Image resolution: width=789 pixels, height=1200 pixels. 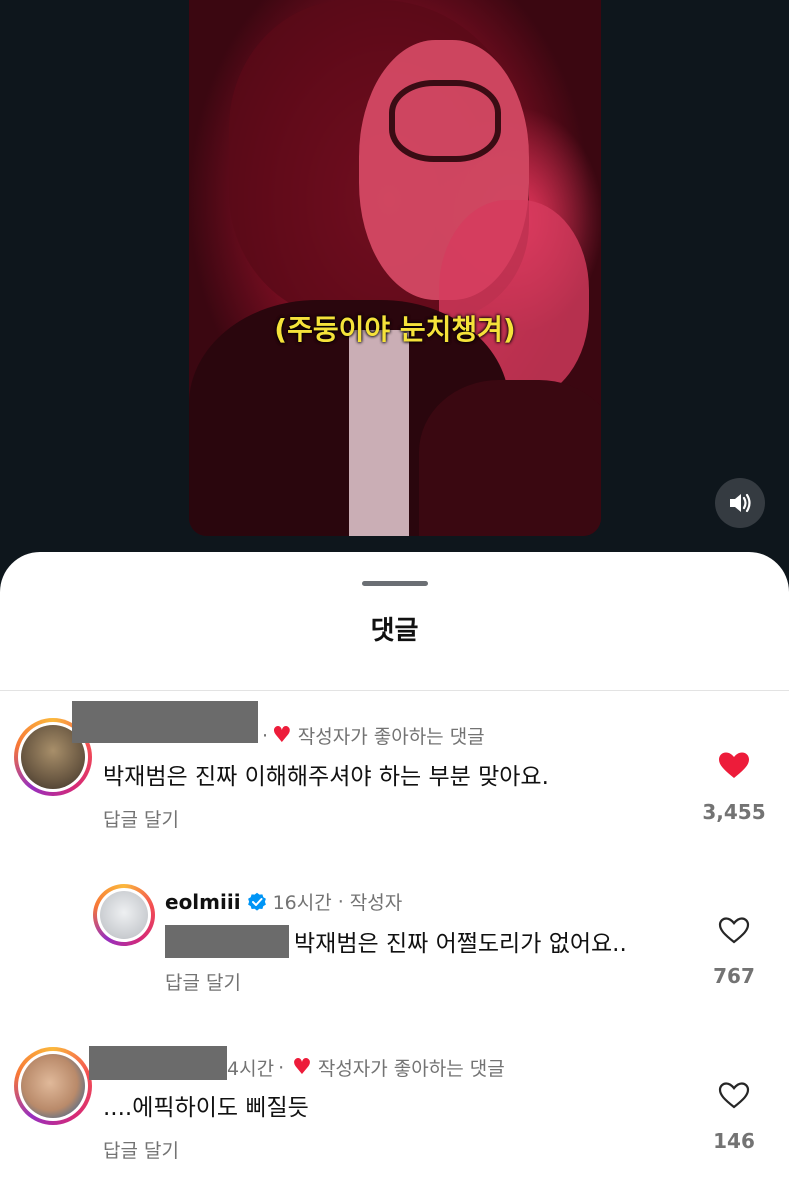 I want to click on comment-text: 박재범은 진짜 이해해주셔야 하는 부분 맞아요., so click(x=326, y=777).